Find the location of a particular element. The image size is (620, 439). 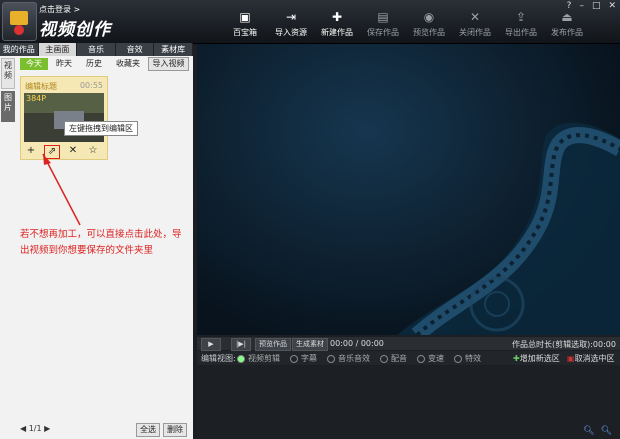

close-icon: ✕ is located at coordinates (612, 6).